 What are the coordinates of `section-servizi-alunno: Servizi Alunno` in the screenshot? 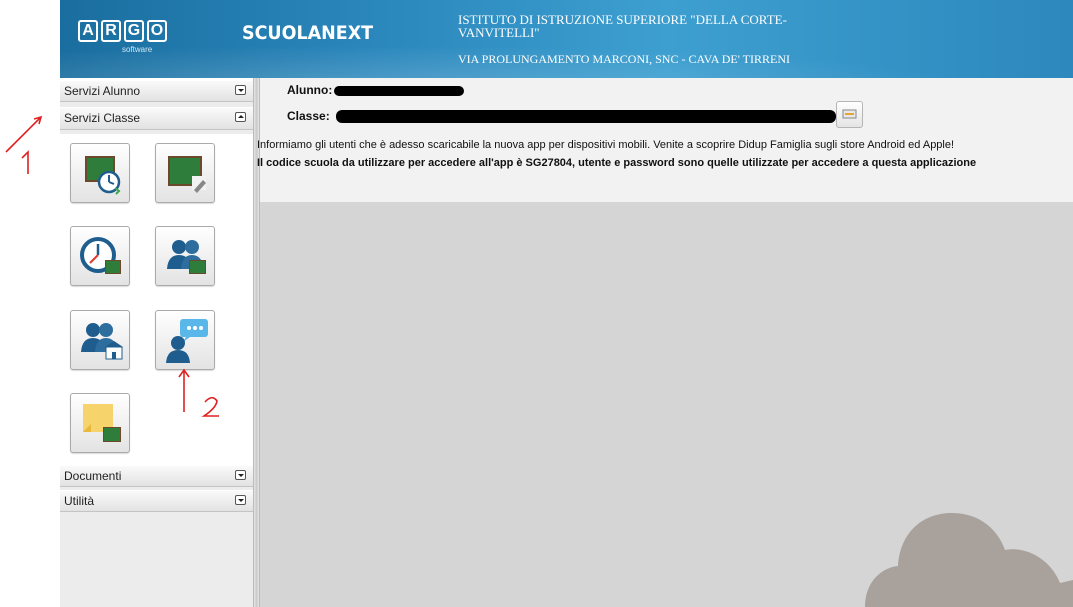 It's located at (156, 91).